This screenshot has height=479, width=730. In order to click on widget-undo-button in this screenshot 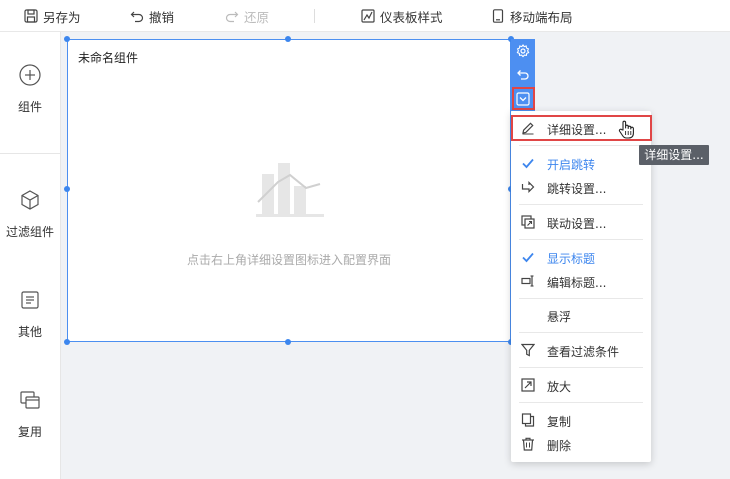, I will do `click(523, 75)`.